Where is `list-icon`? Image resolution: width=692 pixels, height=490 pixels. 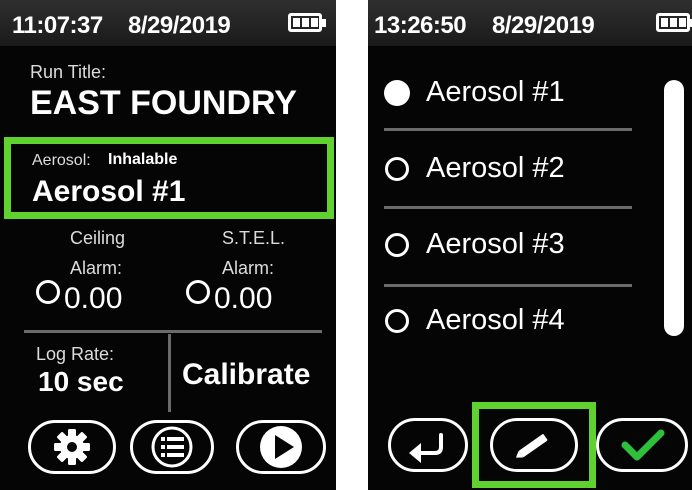 list-icon is located at coordinates (172, 447).